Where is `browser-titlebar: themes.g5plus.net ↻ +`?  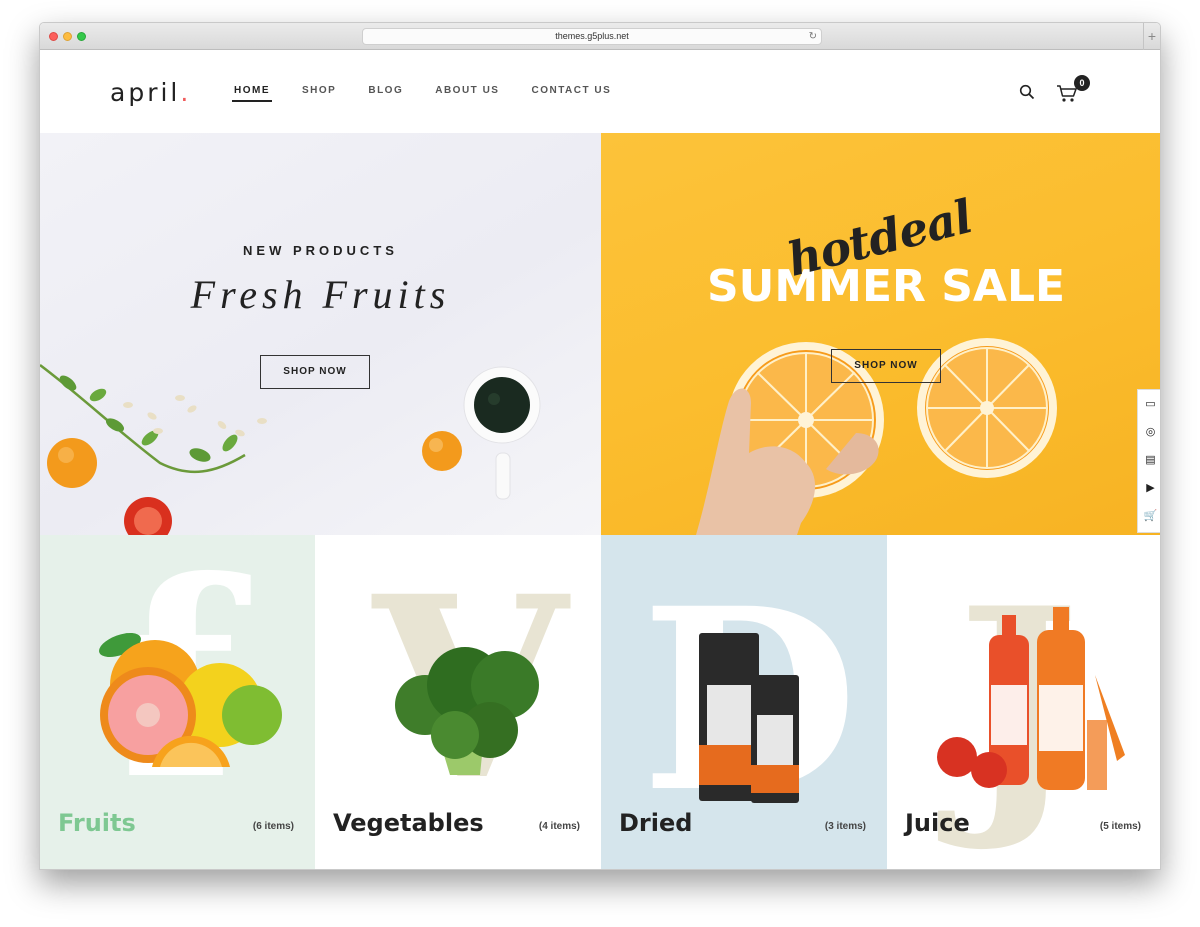
browser-titlebar: themes.g5plus.net ↻ + is located at coordinates (600, 36).